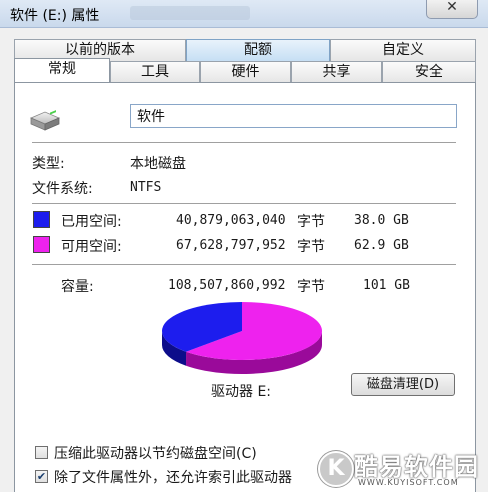 Image resolution: width=488 pixels, height=492 pixels. What do you see at coordinates (48, 164) in the screenshot?
I see `type-label: 类型:` at bounding box center [48, 164].